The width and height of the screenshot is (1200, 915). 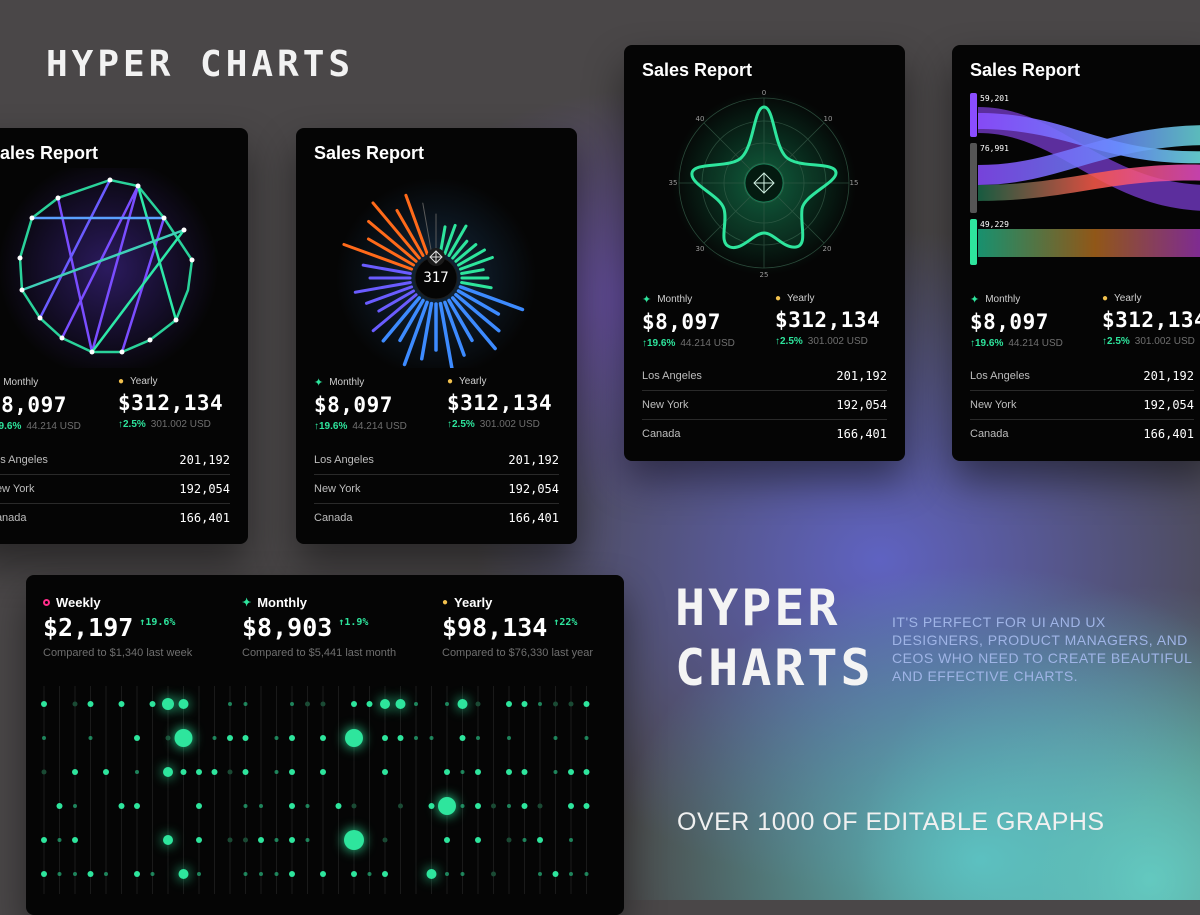 What do you see at coordinates (828, 119) in the screenshot?
I see `radar-tick: 10` at bounding box center [828, 119].